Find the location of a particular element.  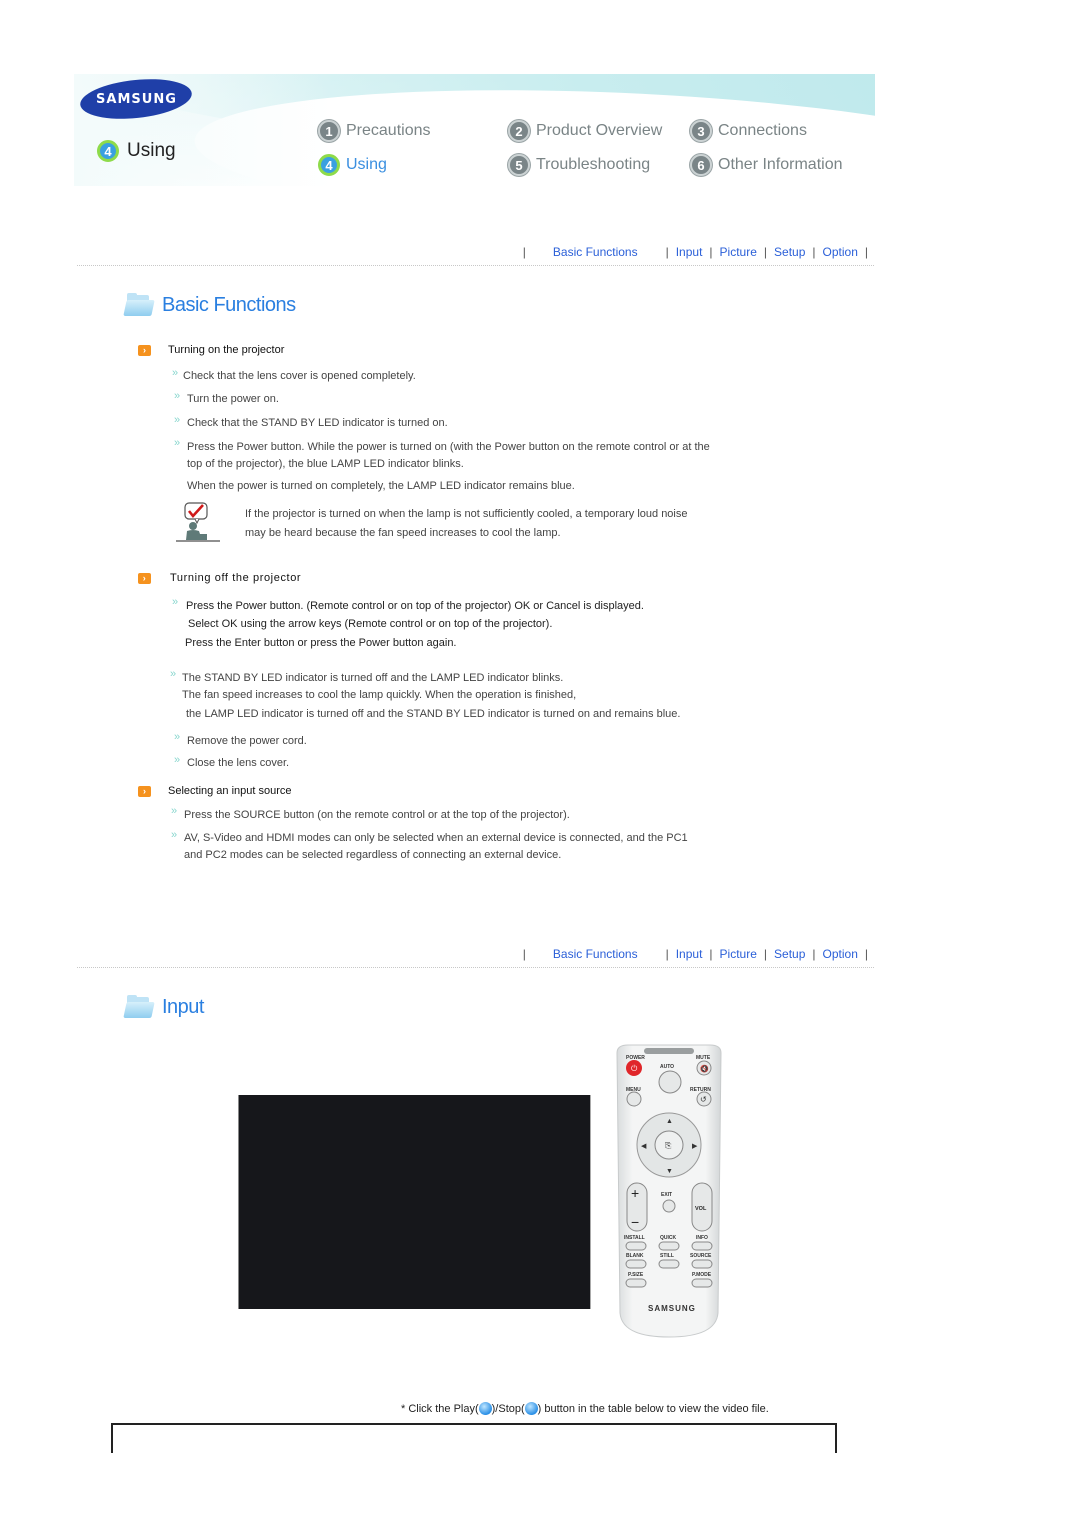

remote-brand: SAMSUNG is located at coordinates (672, 1308).